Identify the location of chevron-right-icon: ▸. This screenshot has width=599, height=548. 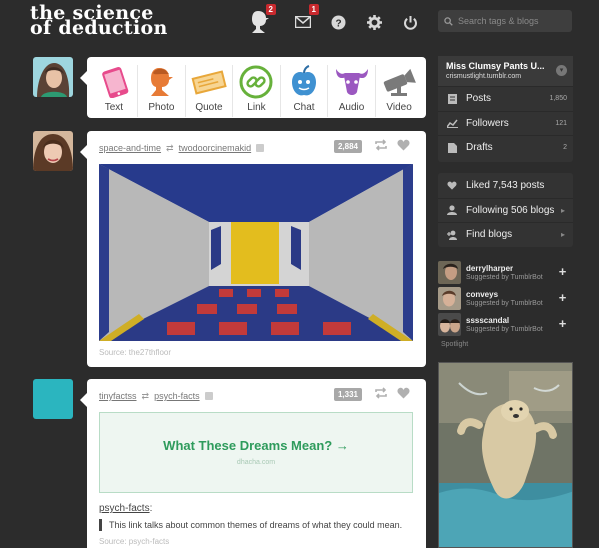
(562, 210).